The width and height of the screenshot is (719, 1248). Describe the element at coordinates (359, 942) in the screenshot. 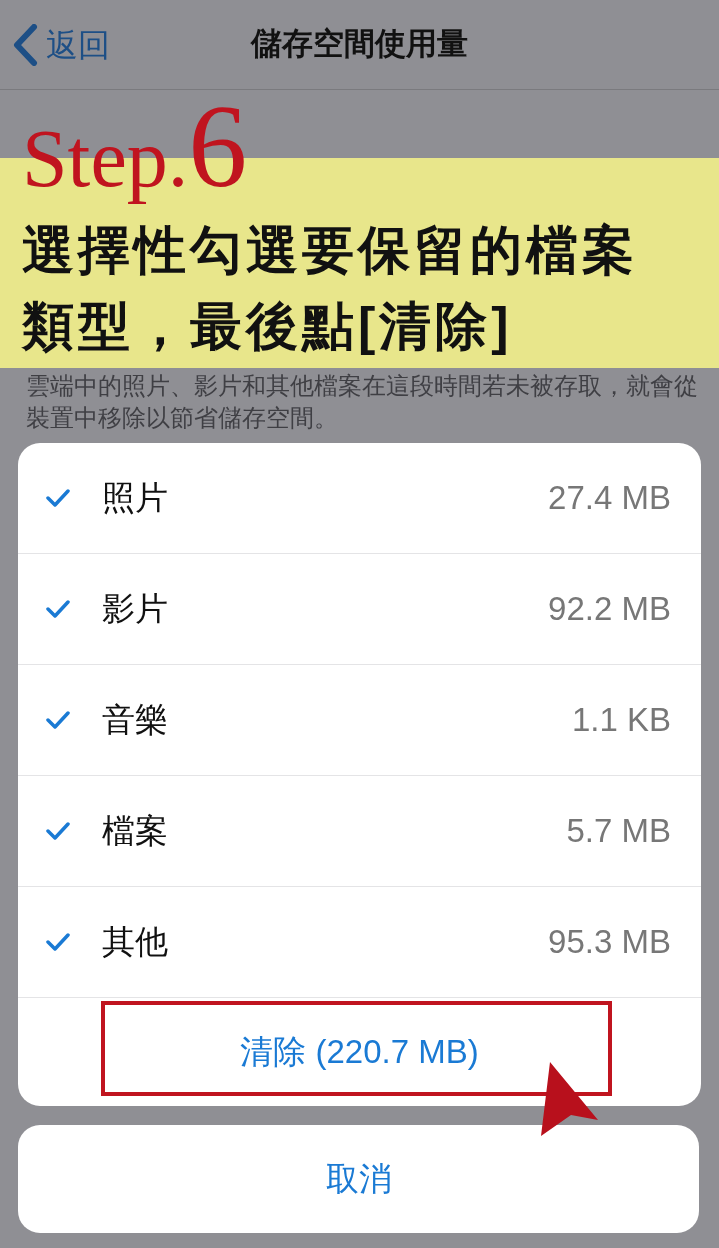

I see `file-type-row: 其他 95.3 MB` at that location.